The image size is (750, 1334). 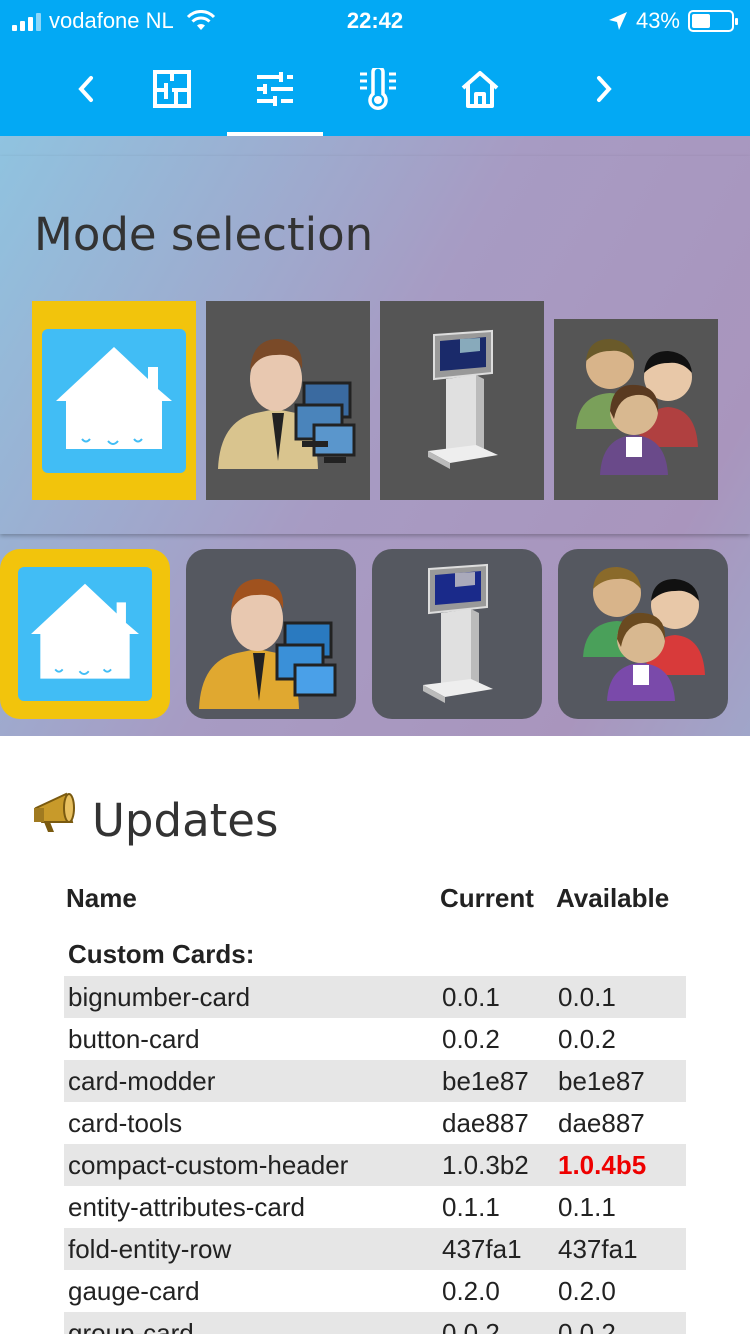 I want to click on mode-group-button, so click(x=636, y=409).